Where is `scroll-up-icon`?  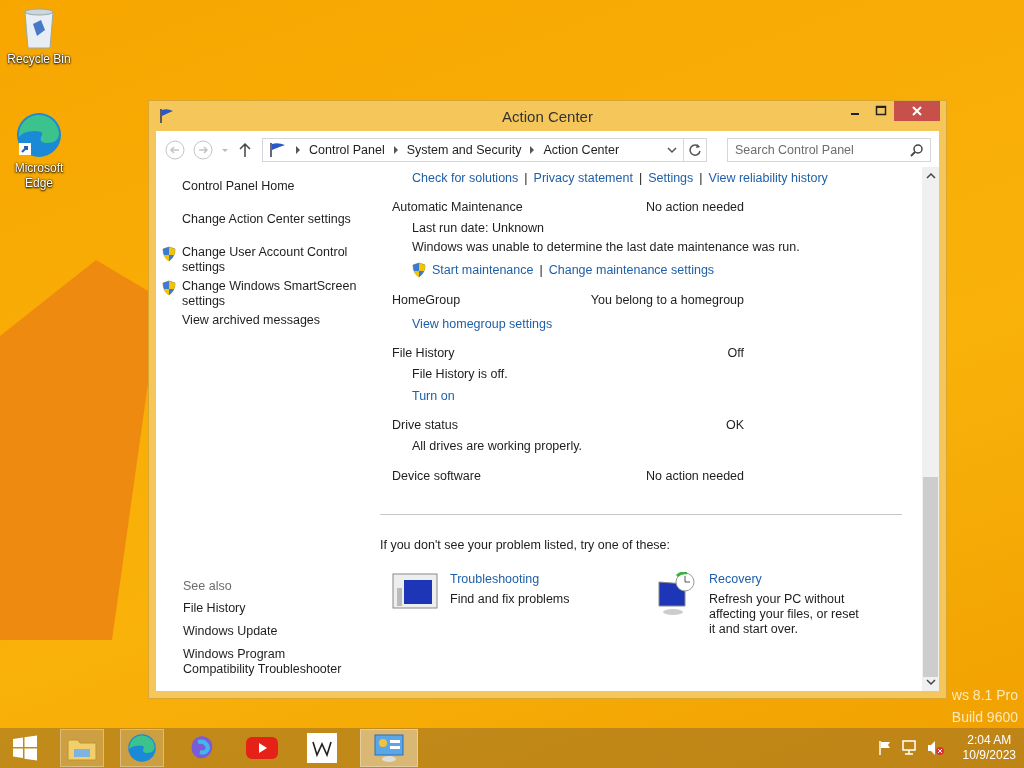
scroll-up-icon is located at coordinates (930, 176).